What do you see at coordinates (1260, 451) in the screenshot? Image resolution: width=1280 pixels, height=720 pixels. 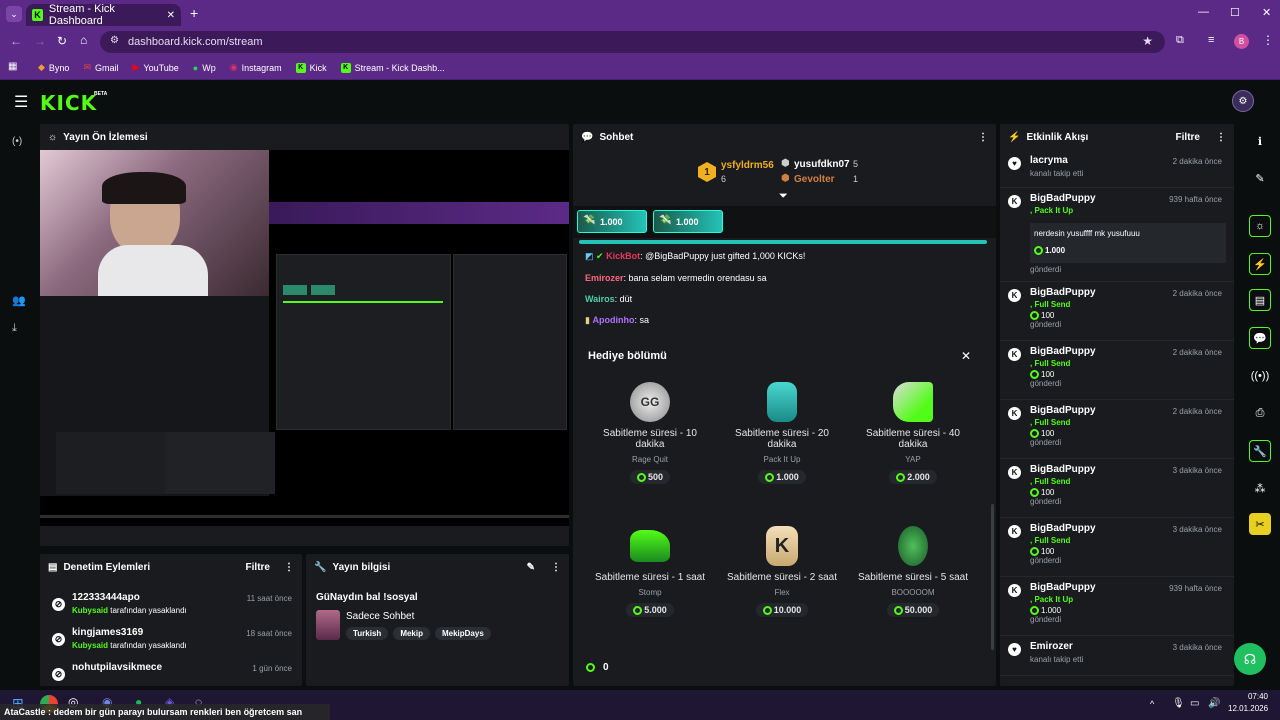 I see `wrench-toggle-icon: 🔧` at bounding box center [1260, 451].